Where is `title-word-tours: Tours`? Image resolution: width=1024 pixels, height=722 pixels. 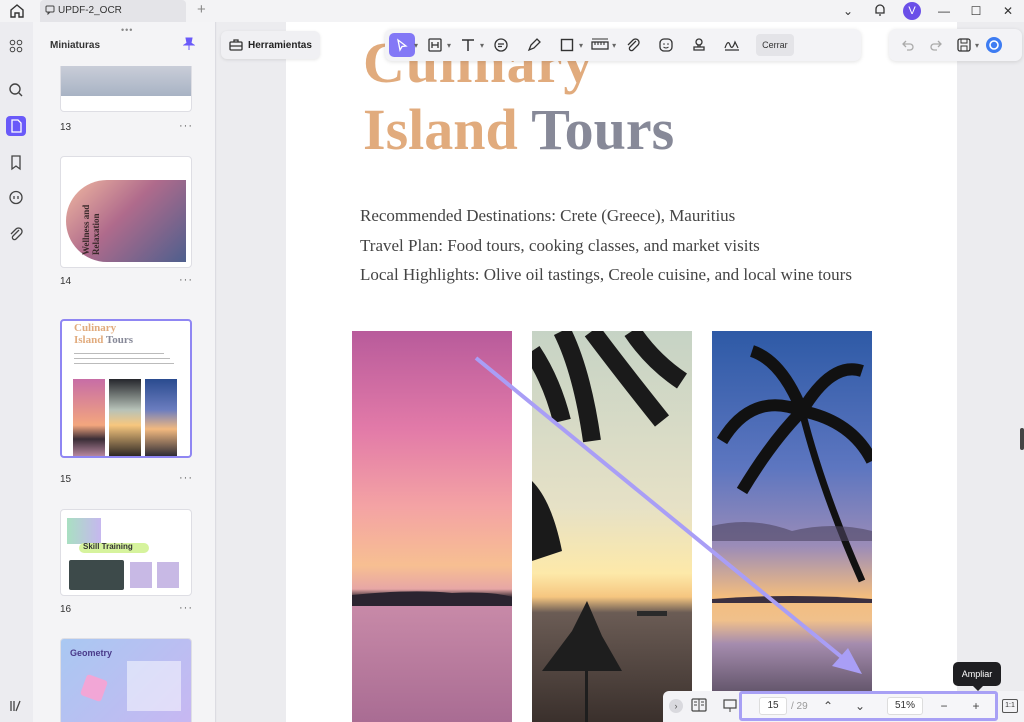
title-word-tours: Tours is located at coordinates (603, 129).